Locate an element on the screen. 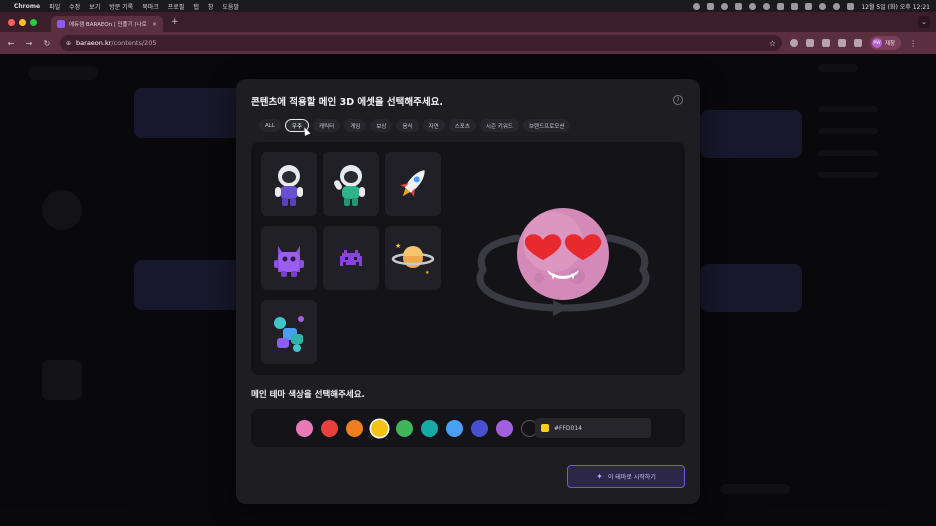  maximize-window-icon is located at coordinates (33, 22).